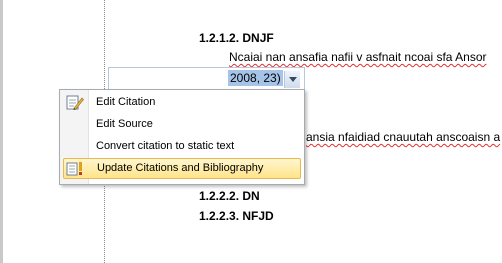 The width and height of the screenshot is (502, 263). Describe the element at coordinates (75, 102) in the screenshot. I see `edit-citation-icon` at that location.